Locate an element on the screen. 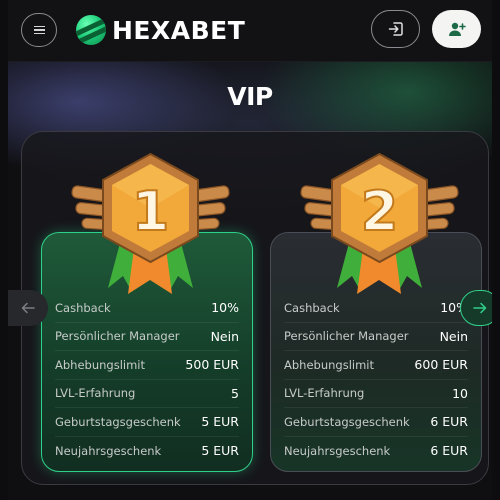  row-value: 600 EUR is located at coordinates (441, 365).